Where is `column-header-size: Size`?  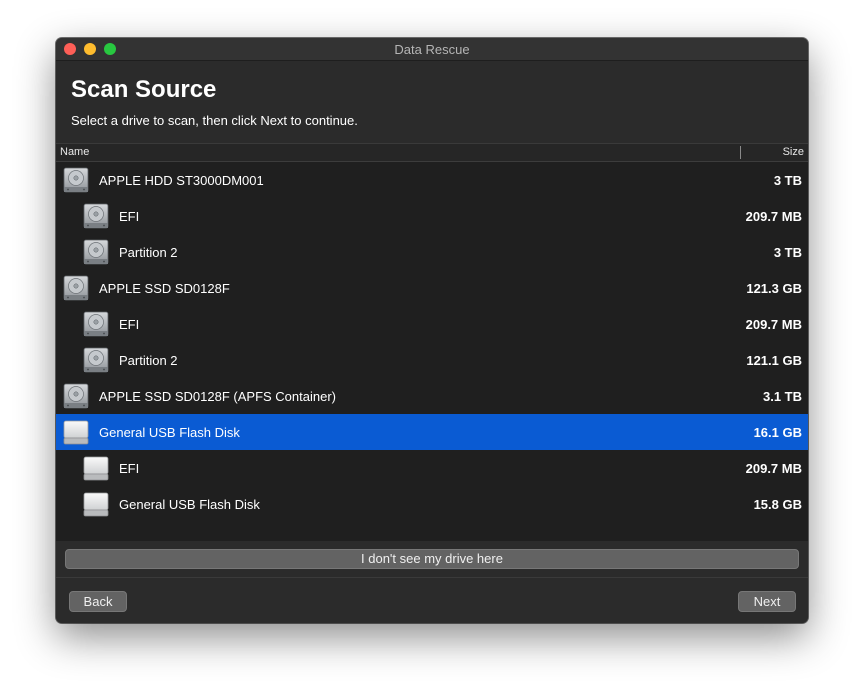
column-header-size: Size is located at coordinates (793, 152).